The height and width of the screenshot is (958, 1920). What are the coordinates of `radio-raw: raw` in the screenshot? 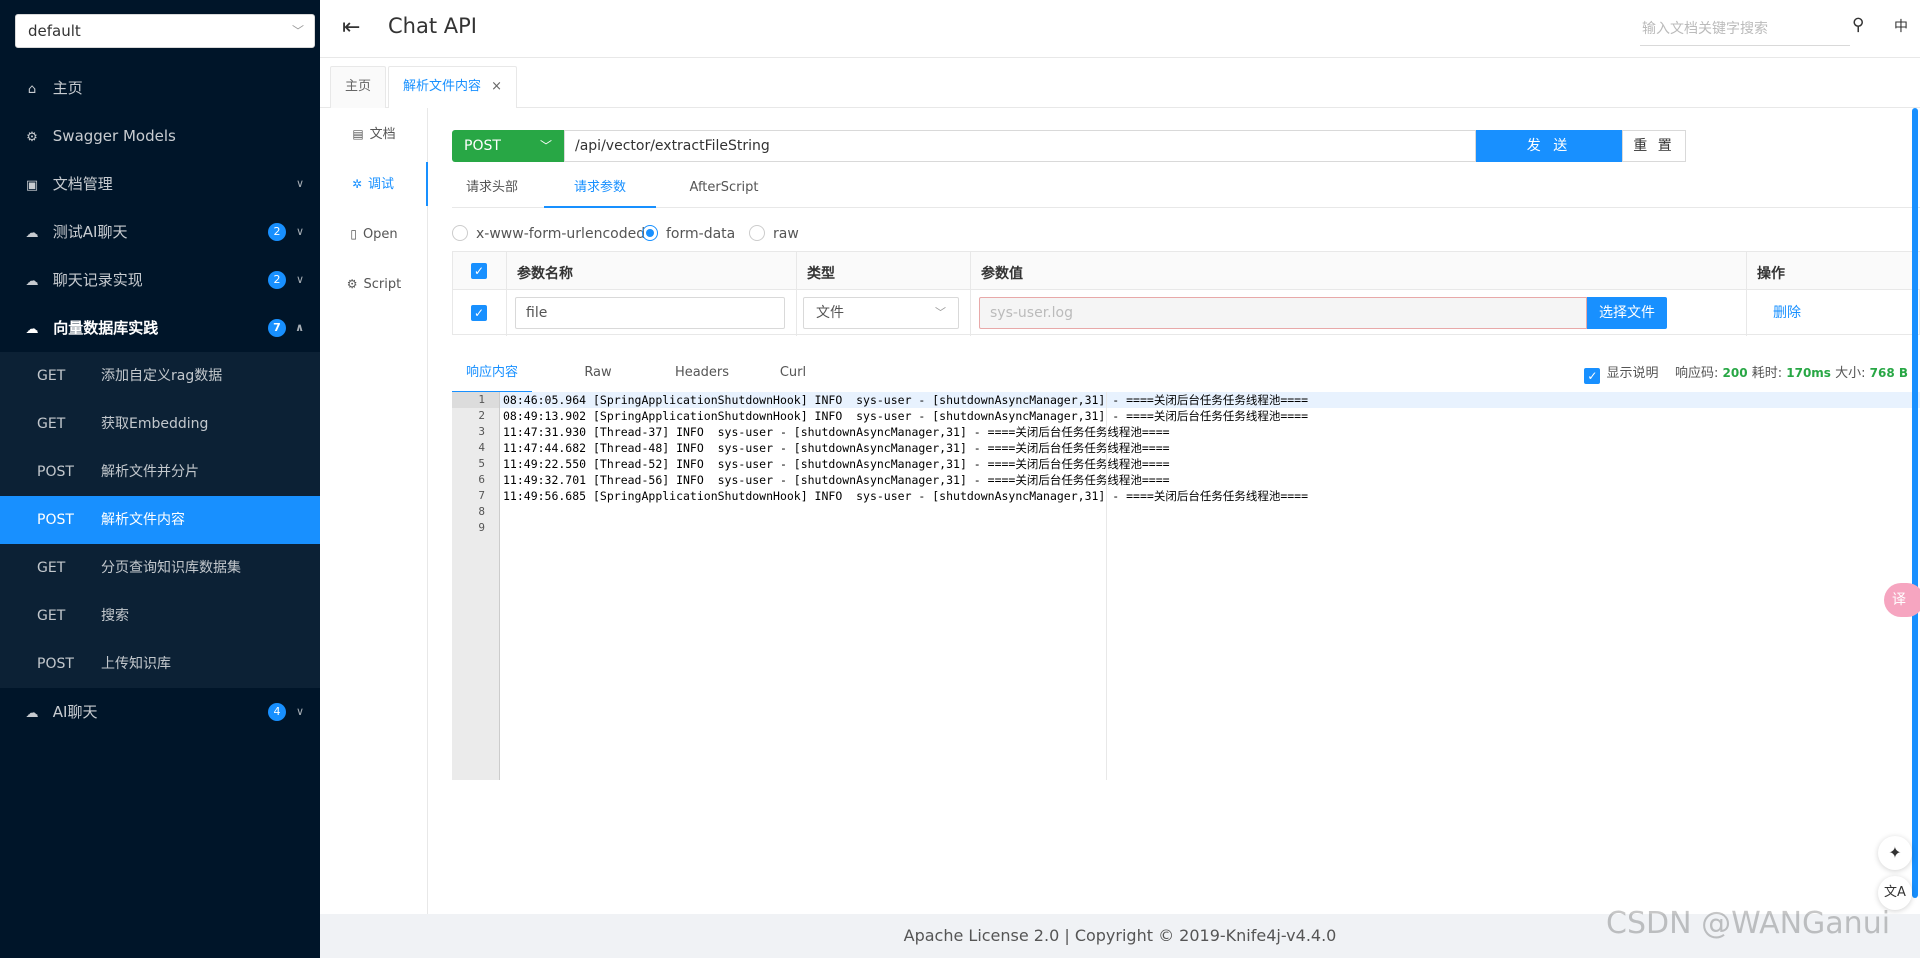 It's located at (774, 234).